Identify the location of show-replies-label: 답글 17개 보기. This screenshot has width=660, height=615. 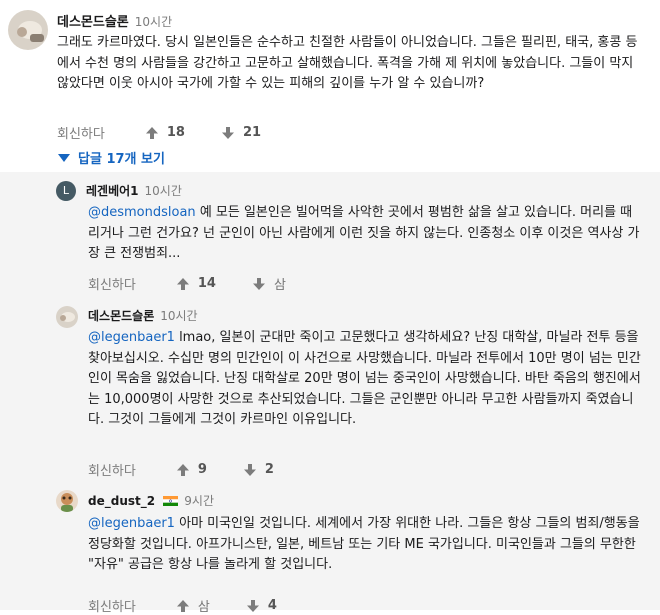
(121, 159).